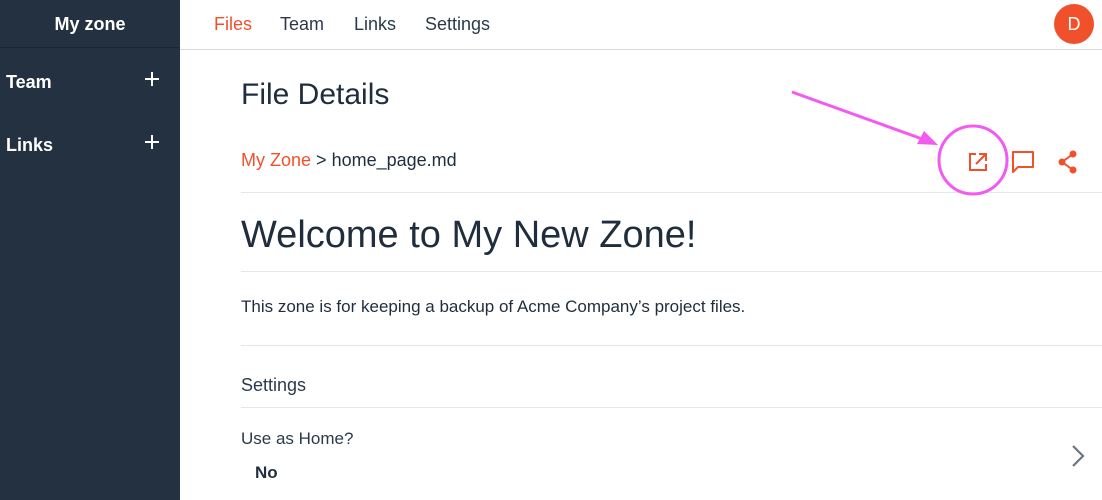 This screenshot has height=500, width=1102. I want to click on document-heading: Welcome to My New Zone!, so click(469, 235).